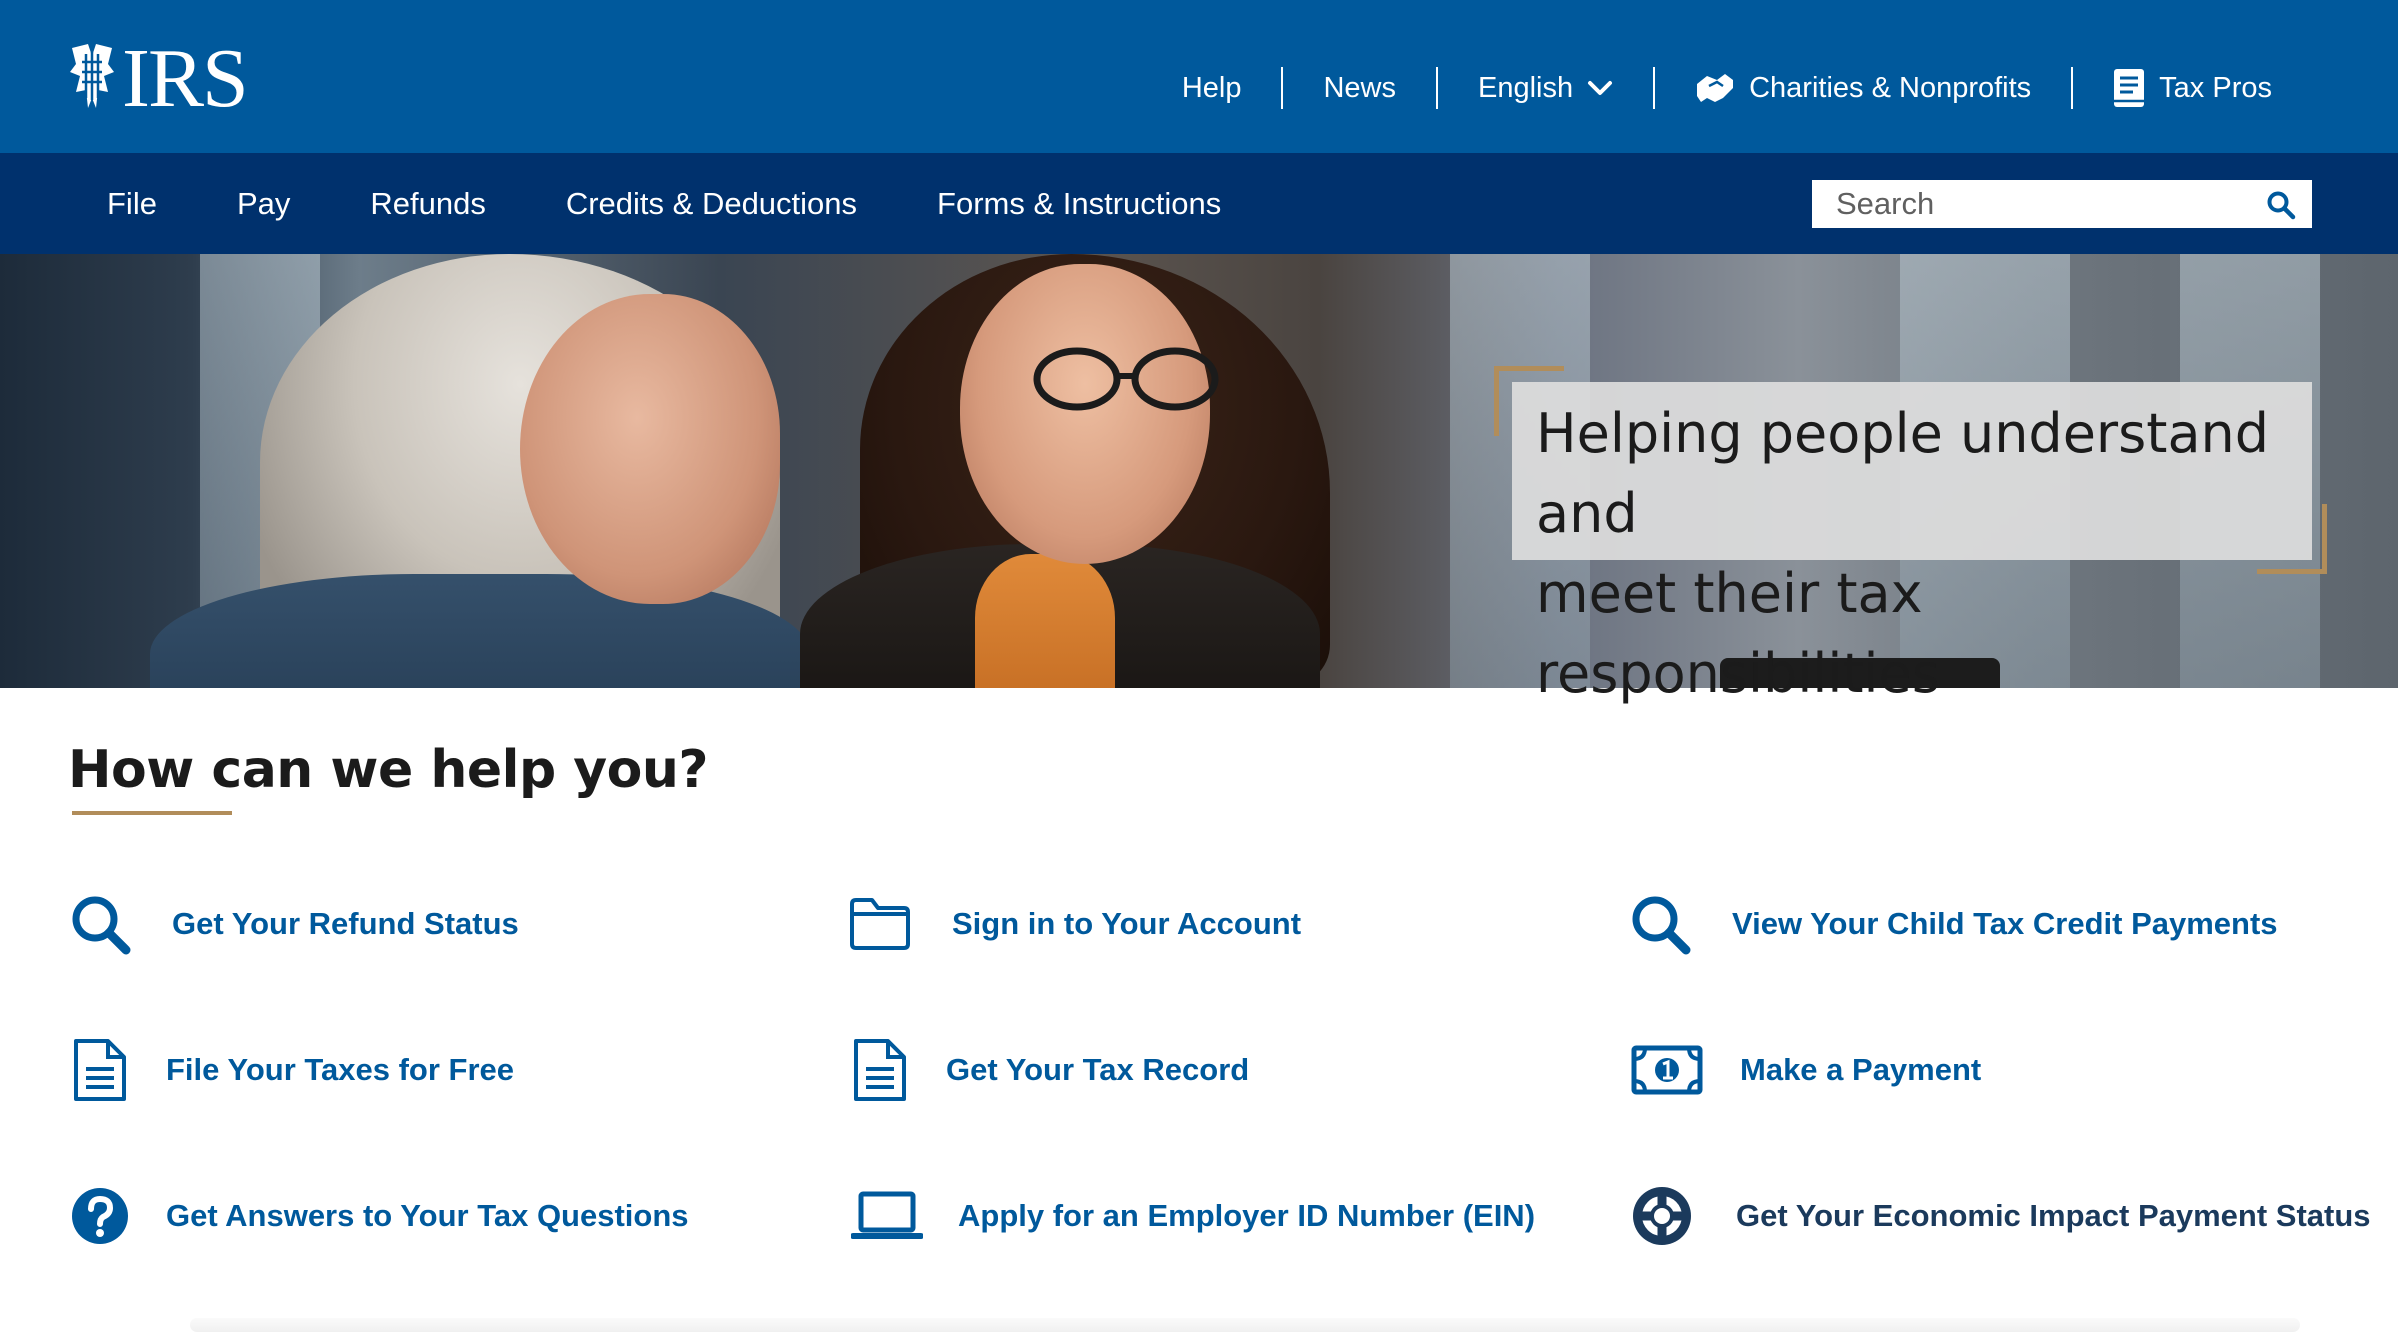  Describe the element at coordinates (132, 204) in the screenshot. I see `nav-item-file: File` at that location.